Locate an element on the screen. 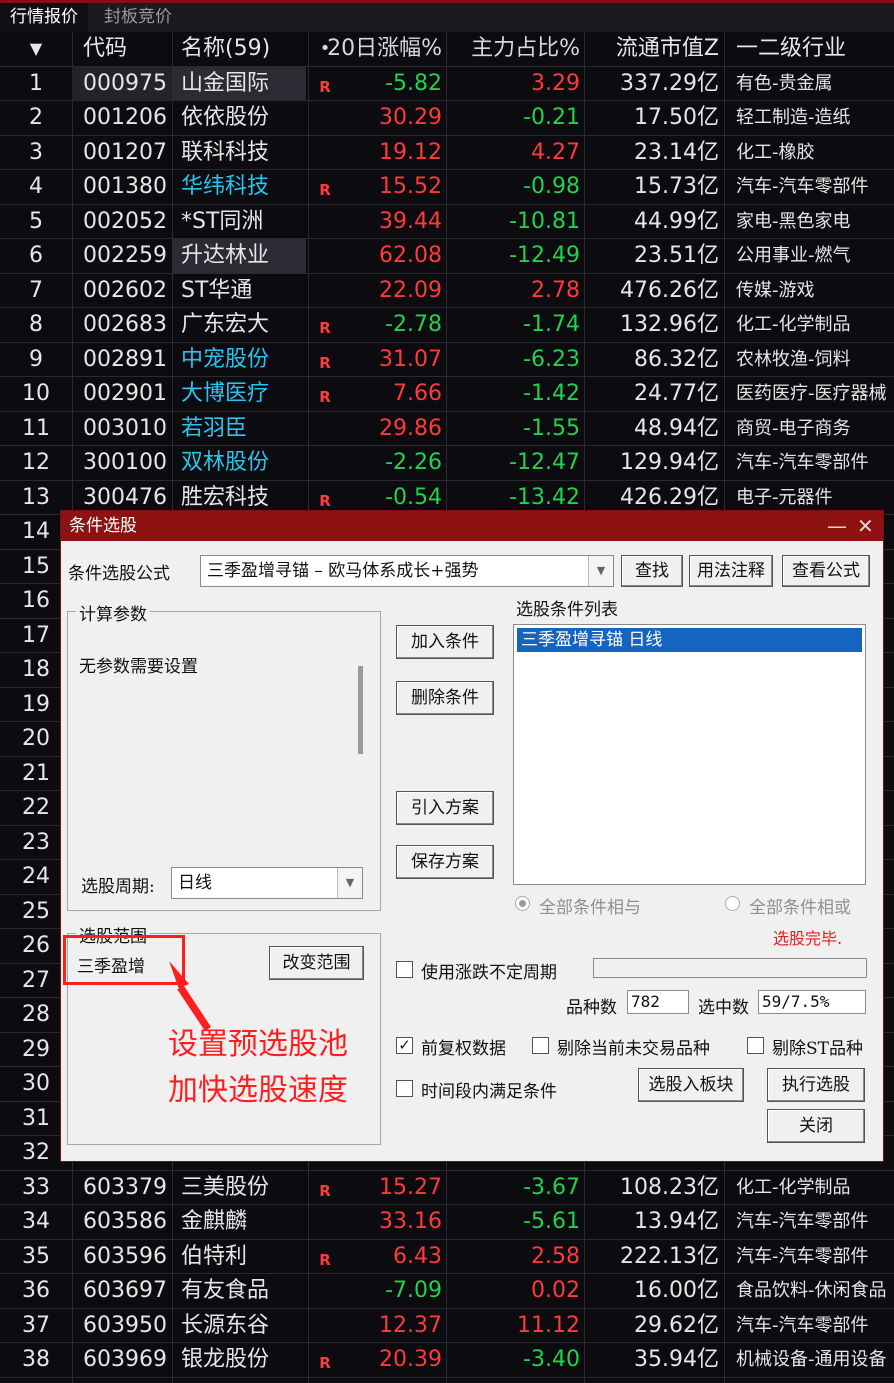 This screenshot has width=894, height=1383. stock-name: 依依股份 is located at coordinates (225, 117).